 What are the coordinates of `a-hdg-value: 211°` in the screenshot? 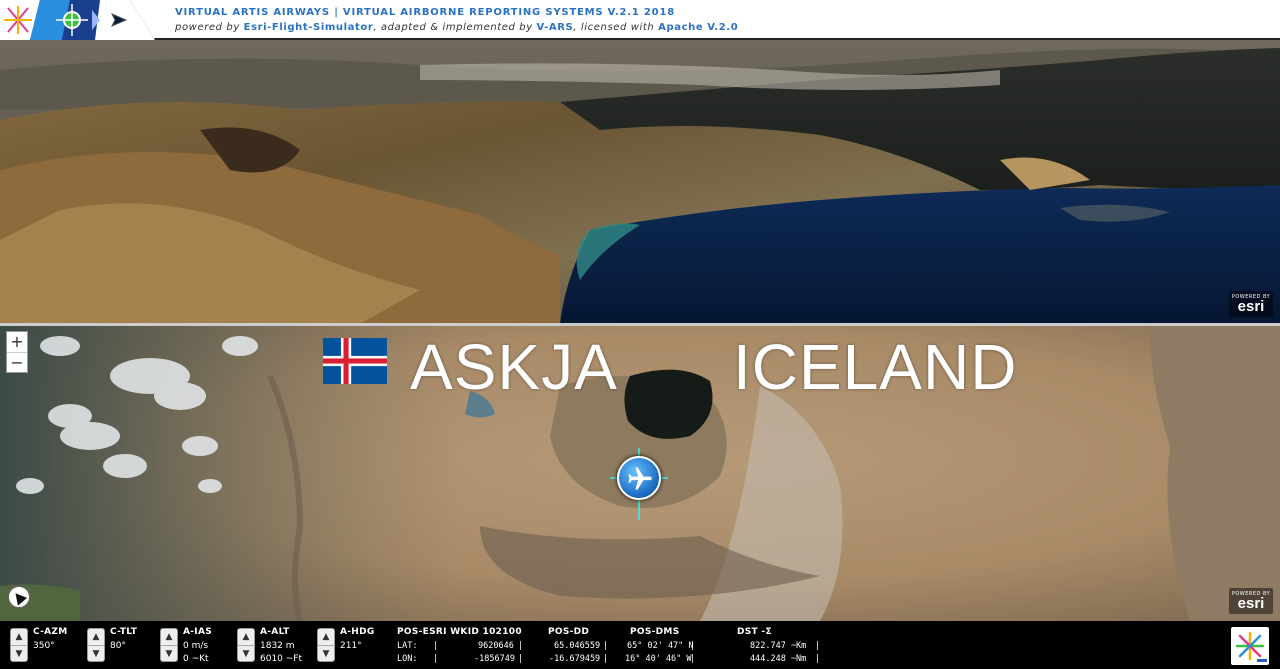 It's located at (351, 646).